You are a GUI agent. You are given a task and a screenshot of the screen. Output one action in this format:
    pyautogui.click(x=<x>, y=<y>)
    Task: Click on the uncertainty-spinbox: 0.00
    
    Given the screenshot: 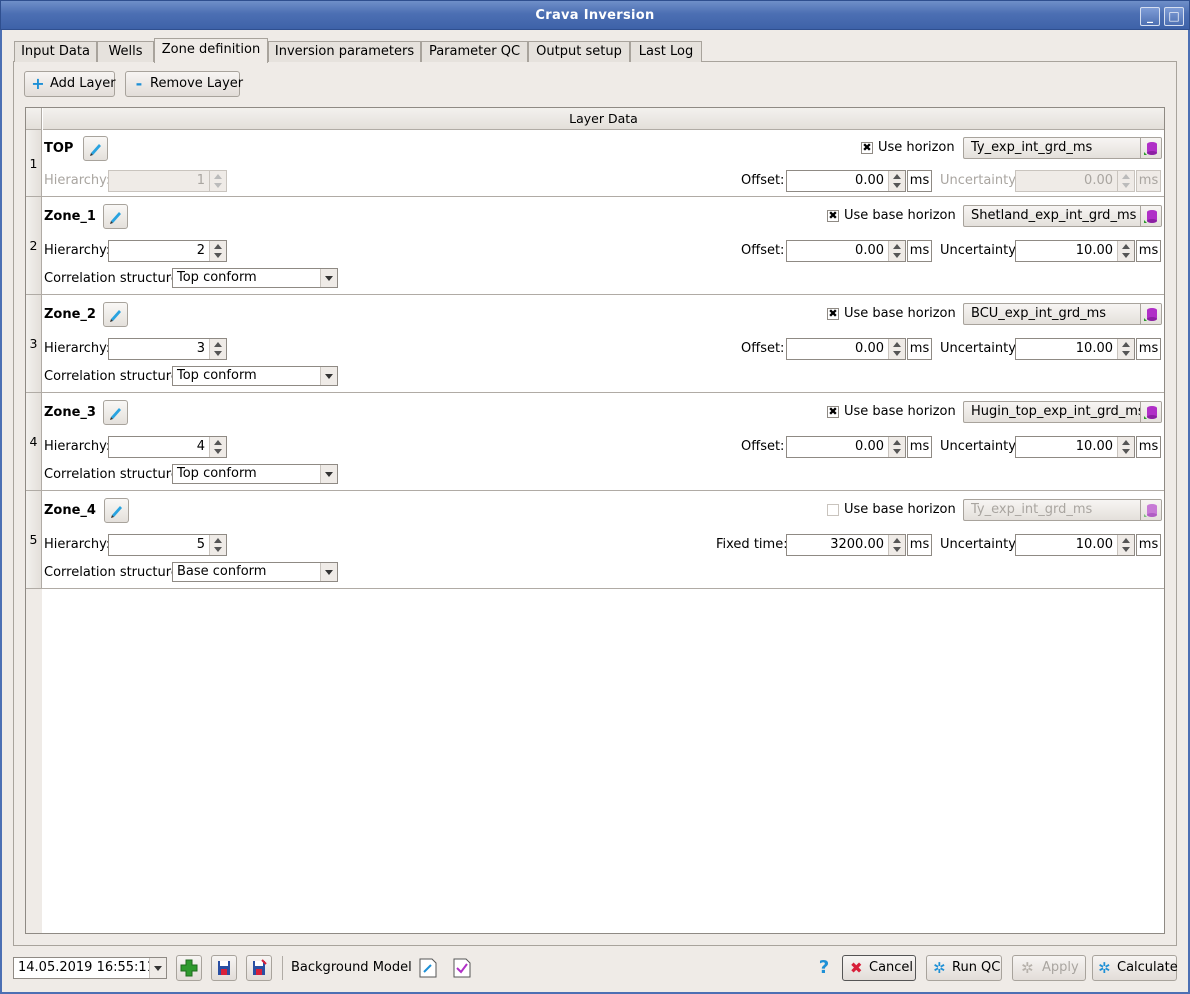 What is the action you would take?
    pyautogui.click(x=1075, y=181)
    